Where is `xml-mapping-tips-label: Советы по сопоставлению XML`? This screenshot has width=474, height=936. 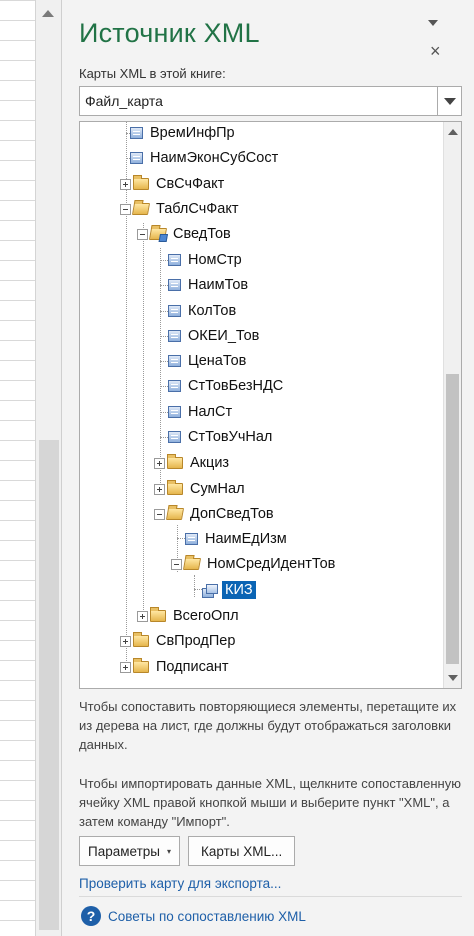 xml-mapping-tips-label: Советы по сопоставлению XML is located at coordinates (207, 916).